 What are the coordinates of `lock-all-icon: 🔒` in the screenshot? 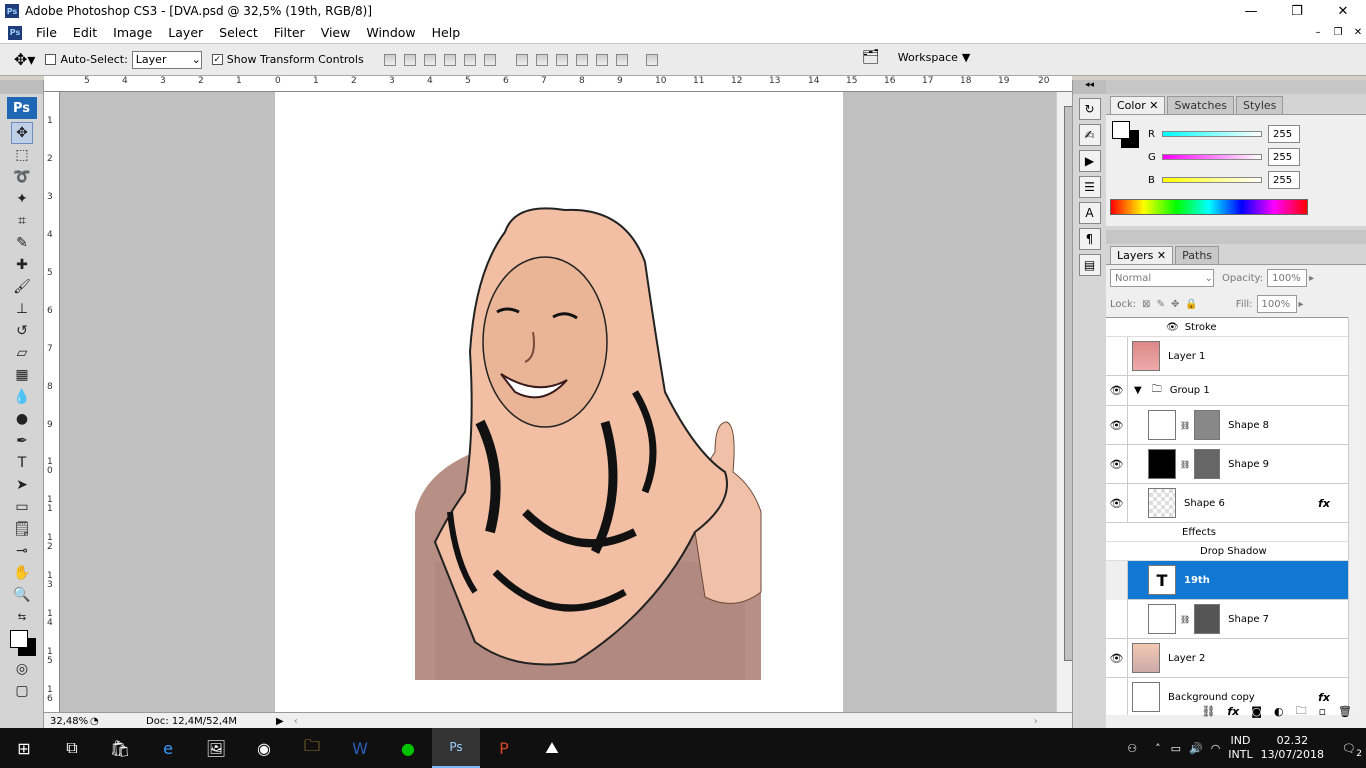 It's located at (1191, 304).